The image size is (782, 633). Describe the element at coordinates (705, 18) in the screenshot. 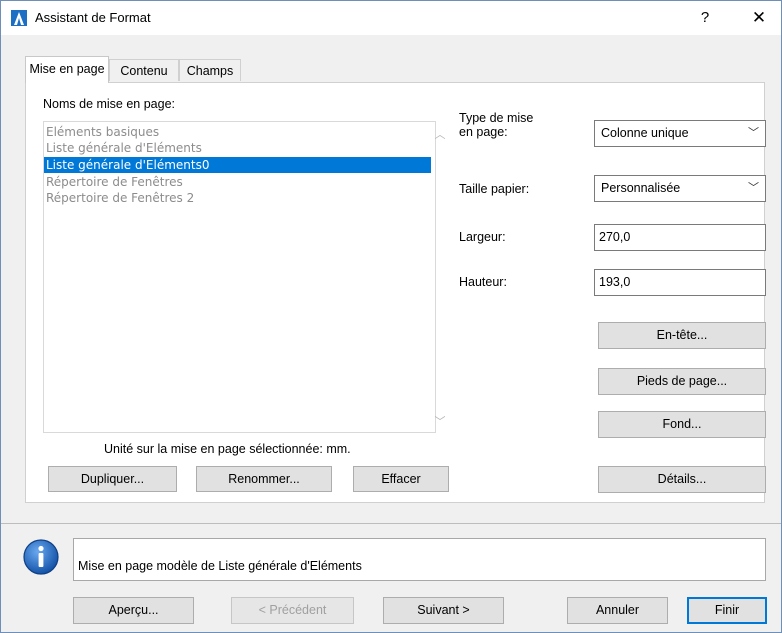

I see `help-button: ?` at that location.